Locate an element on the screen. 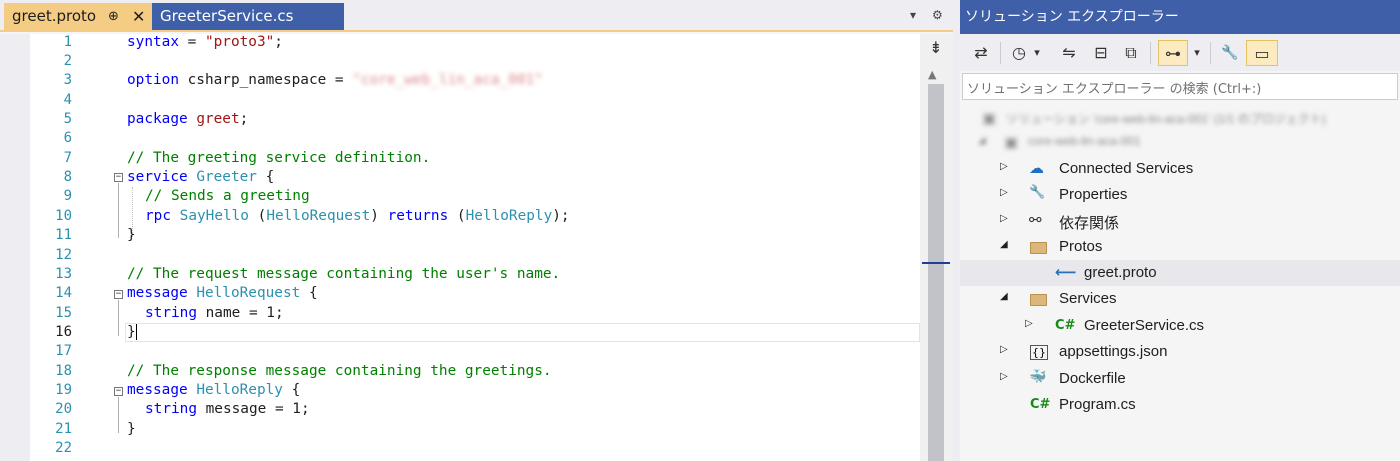 This screenshot has height=461, width=1400. proto-file-icon: ⟵ is located at coordinates (1066, 272).